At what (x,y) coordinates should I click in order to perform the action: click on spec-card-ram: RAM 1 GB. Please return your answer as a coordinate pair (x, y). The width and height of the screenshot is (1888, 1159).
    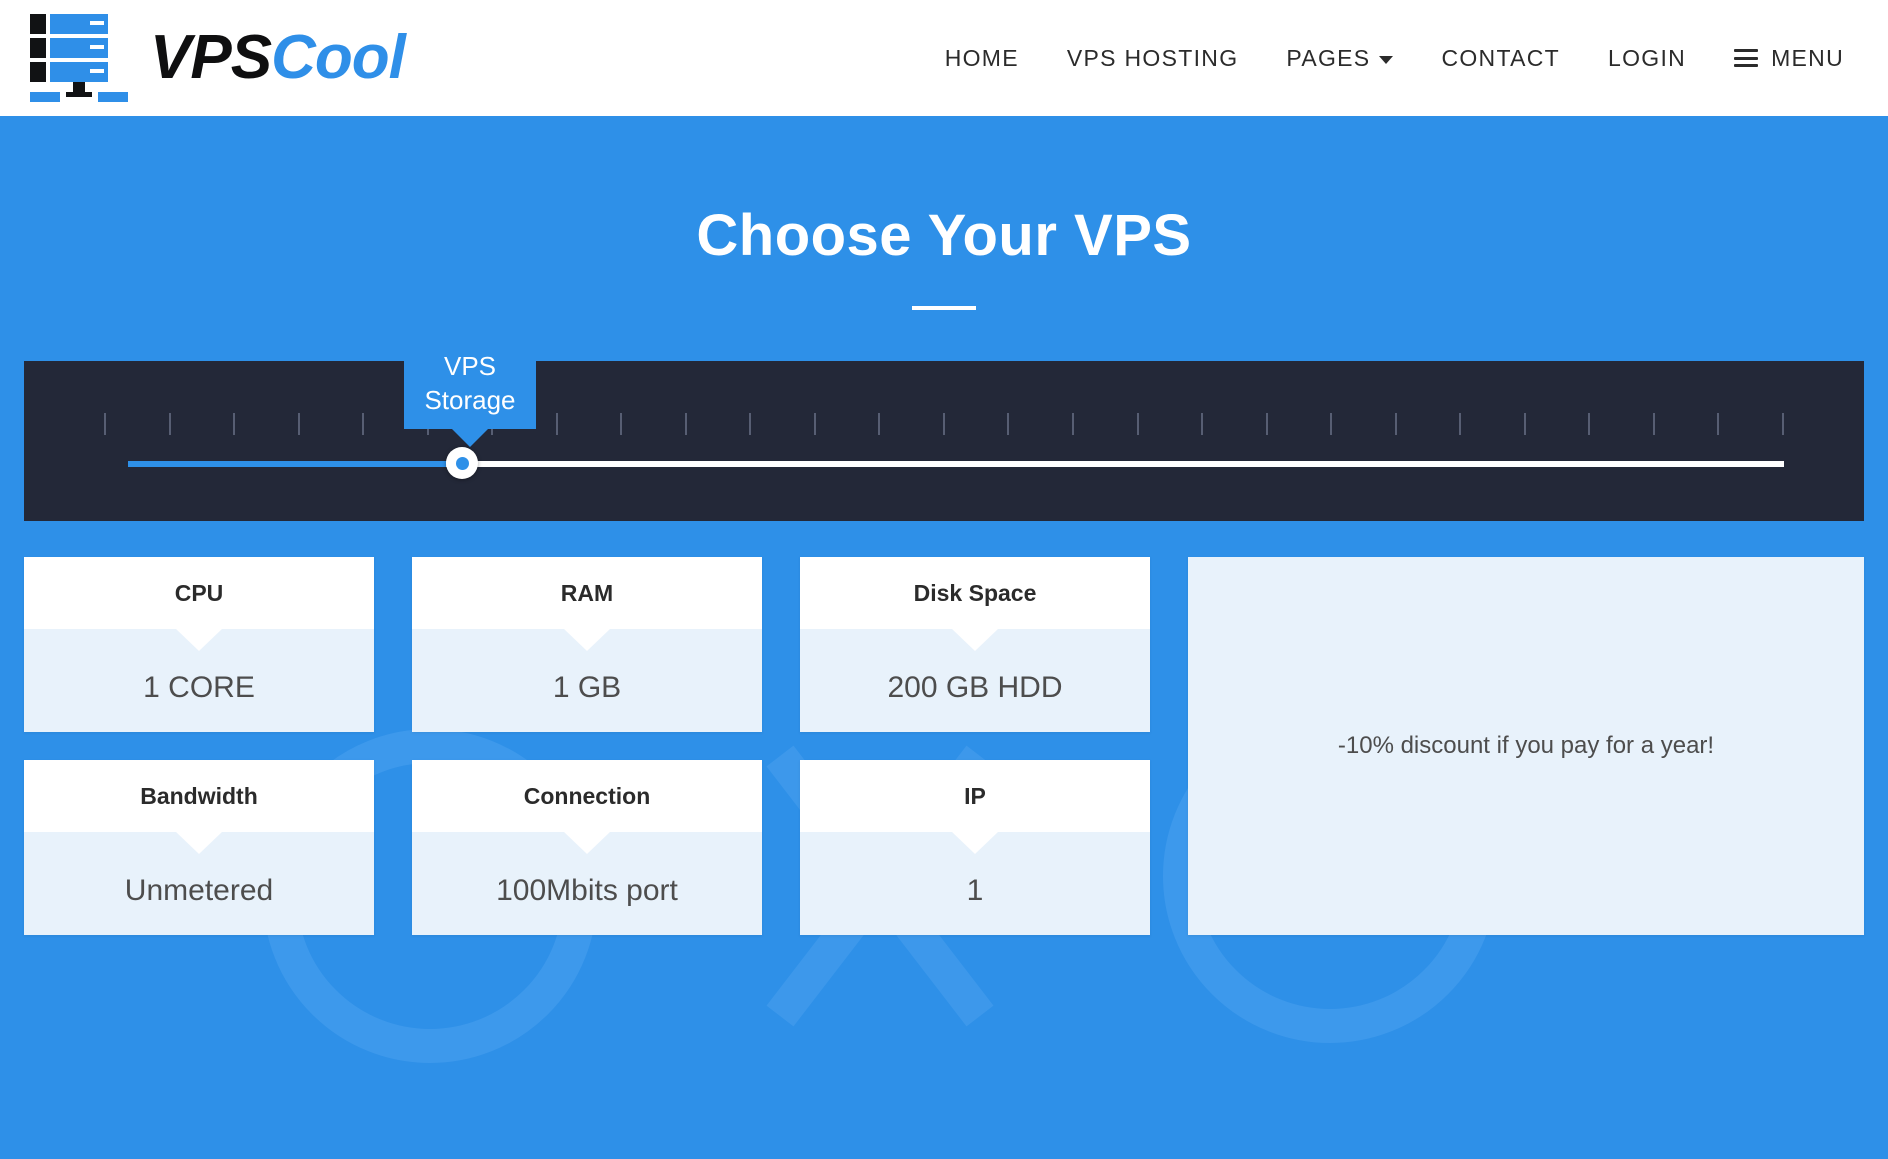
    Looking at the image, I should click on (587, 644).